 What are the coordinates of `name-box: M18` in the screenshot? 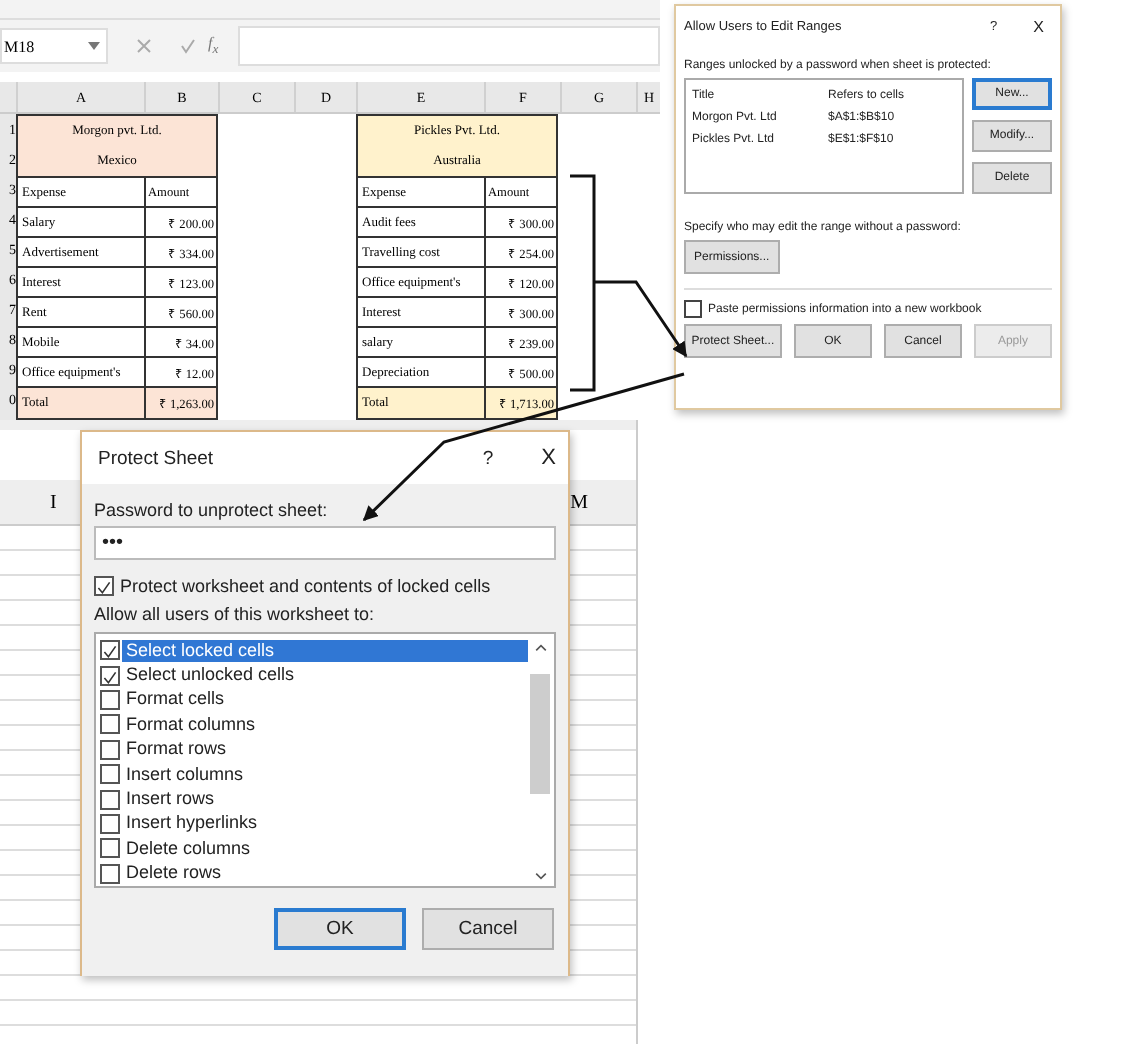 It's located at (54, 46).